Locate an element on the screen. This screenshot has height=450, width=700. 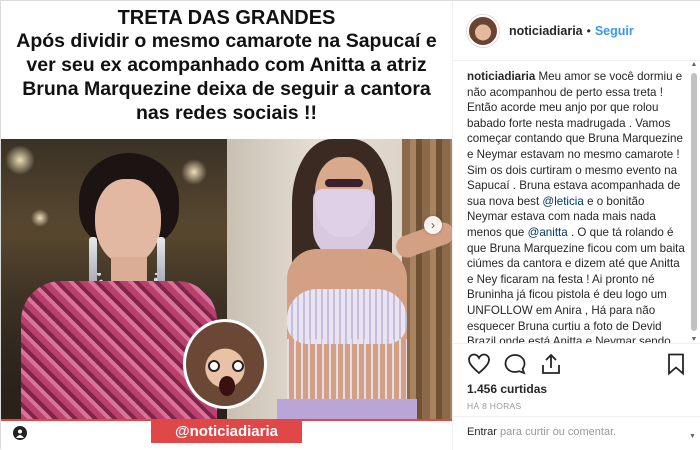
post-actions: 1.456 curtidas HÁ 8 HORAS is located at coordinates (576, 377).